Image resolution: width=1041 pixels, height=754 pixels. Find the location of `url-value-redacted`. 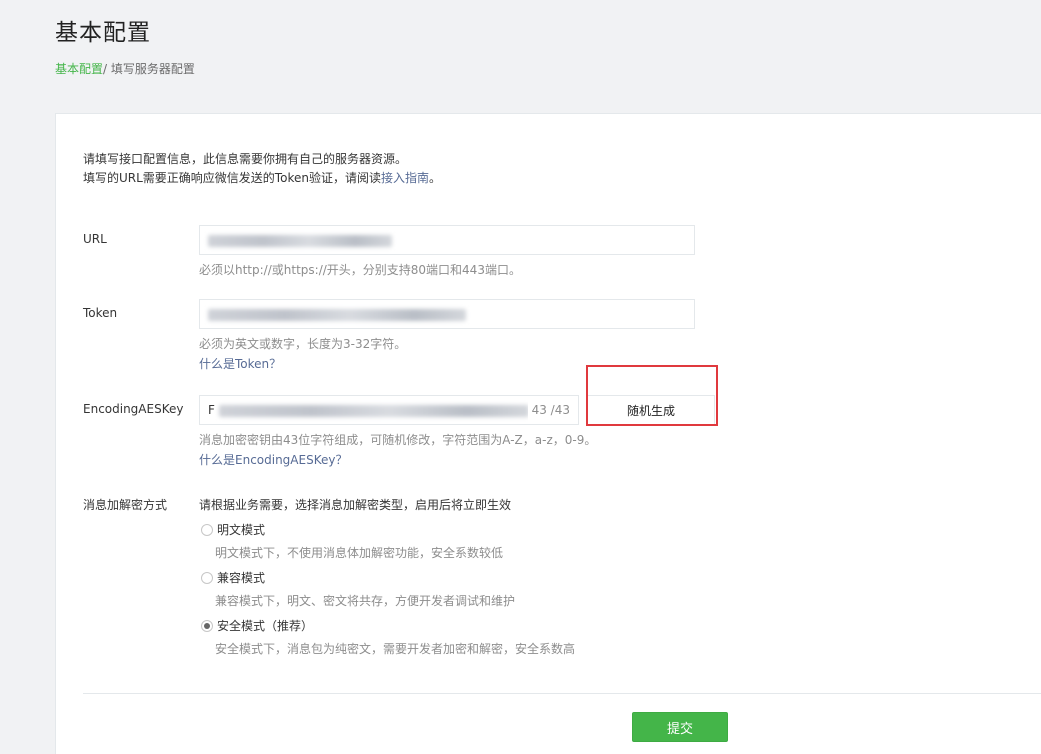

url-value-redacted is located at coordinates (300, 240).